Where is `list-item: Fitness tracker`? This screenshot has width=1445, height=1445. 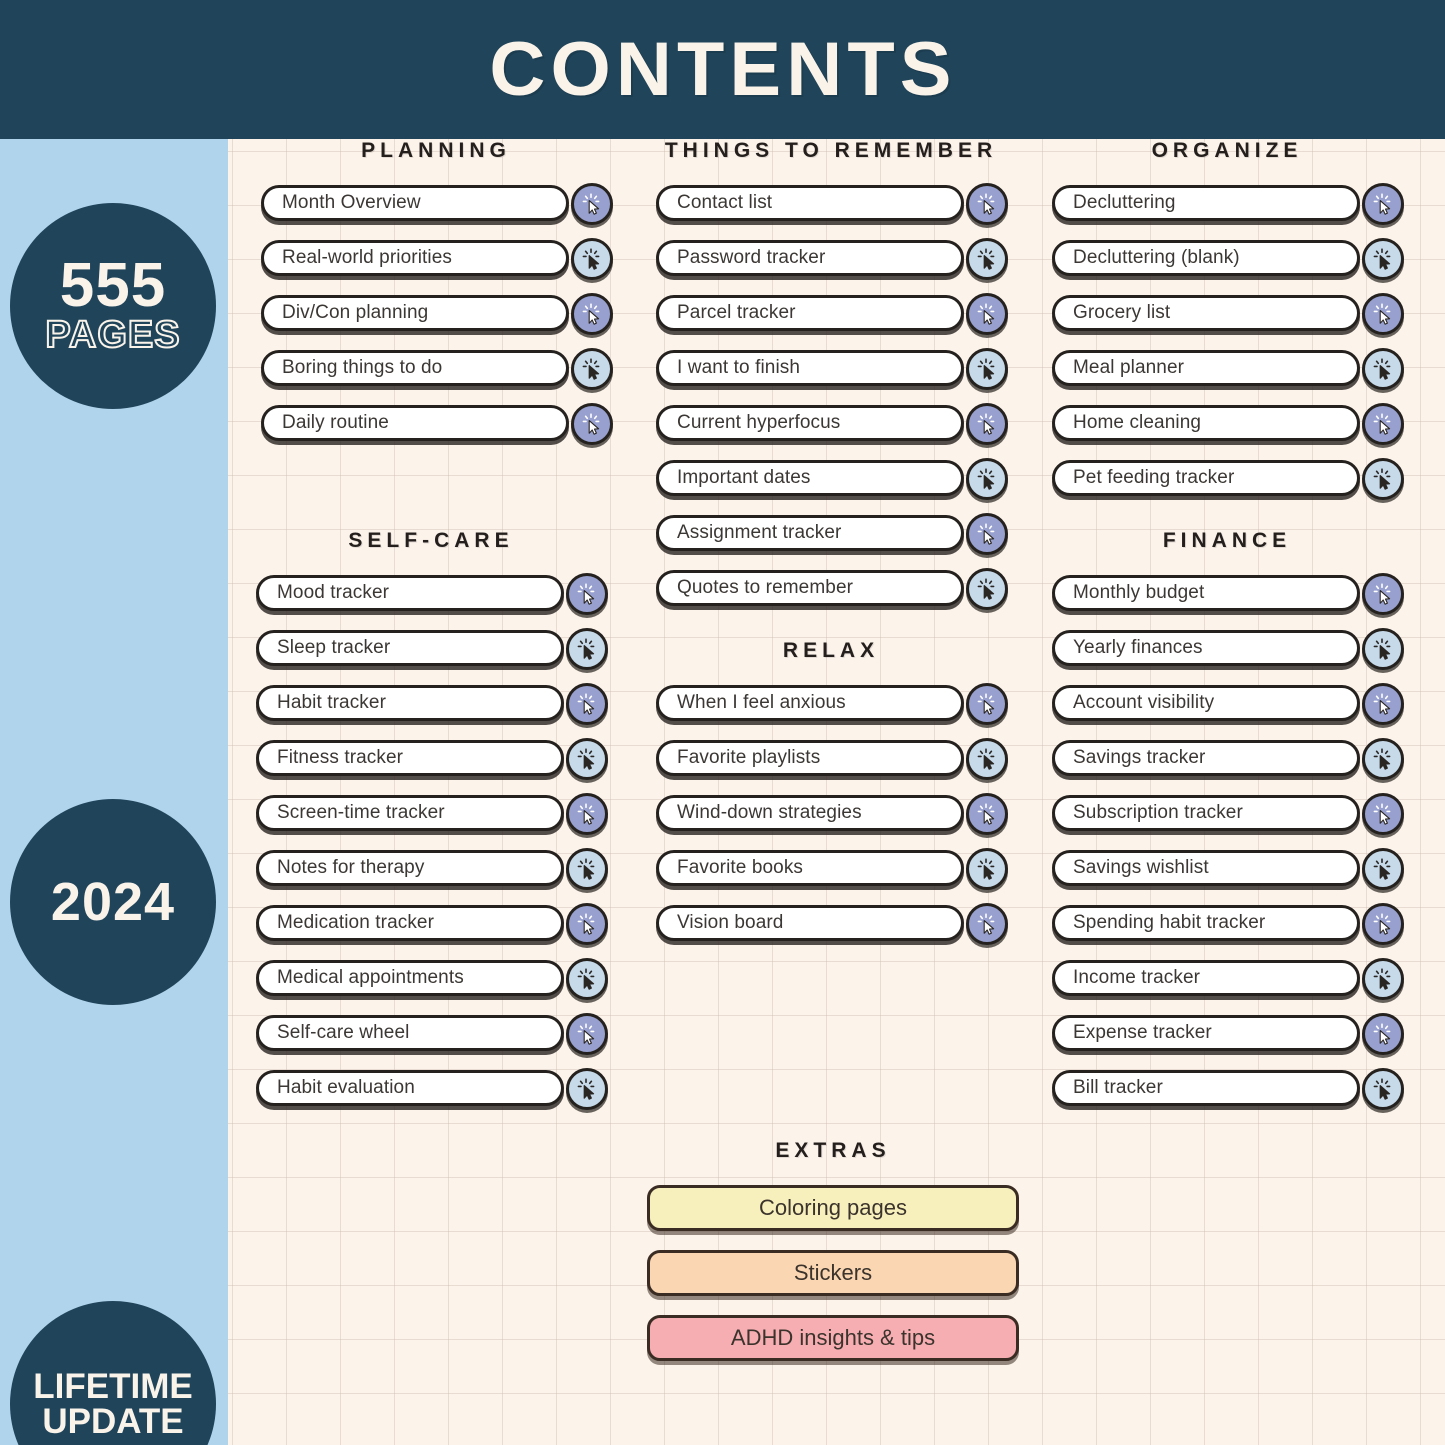
list-item: Fitness tracker is located at coordinates (432, 759).